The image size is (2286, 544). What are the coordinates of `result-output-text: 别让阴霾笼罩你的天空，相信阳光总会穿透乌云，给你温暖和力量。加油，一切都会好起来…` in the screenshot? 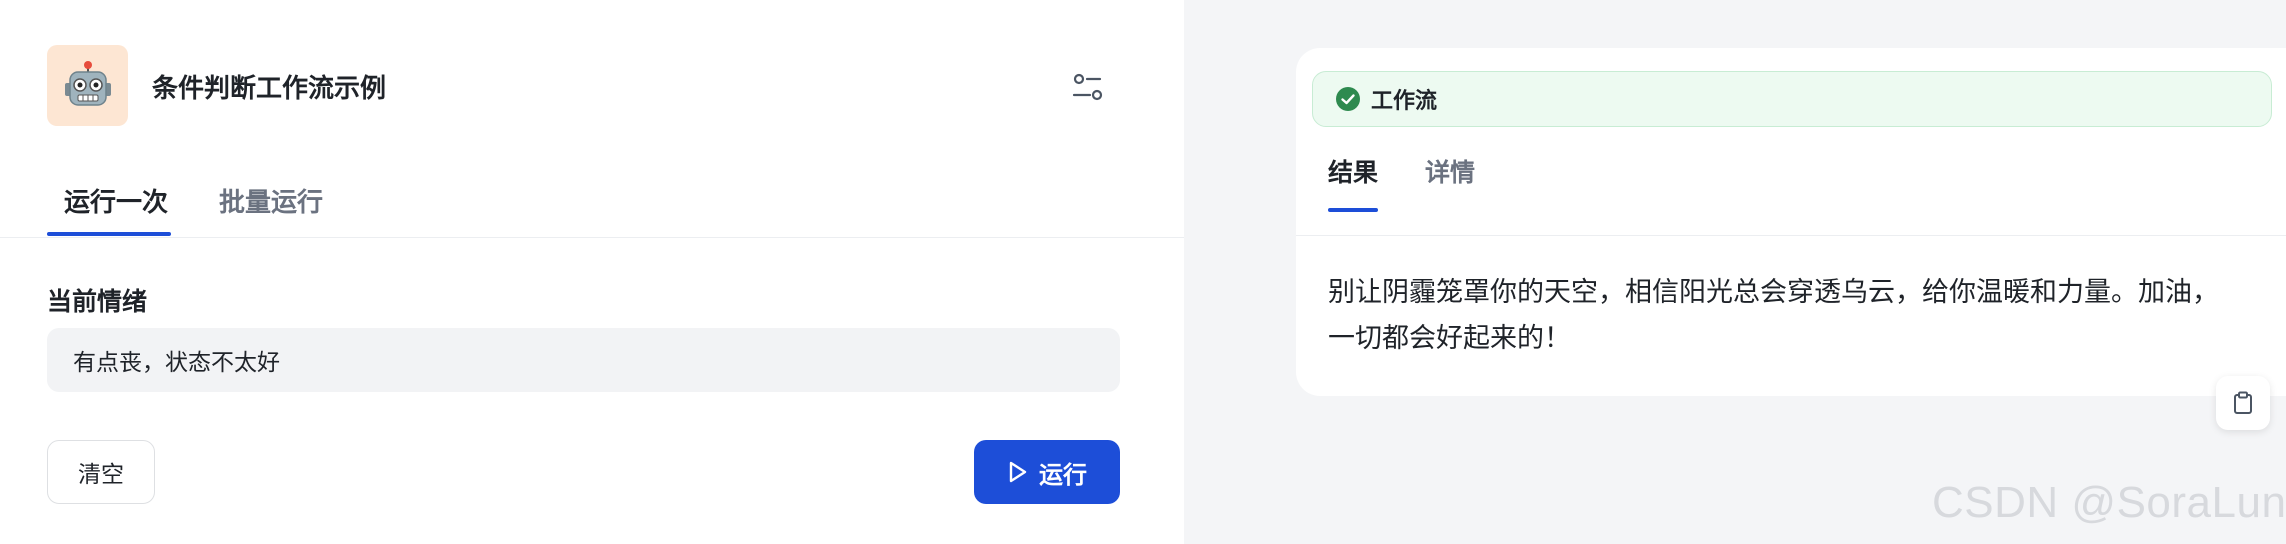 It's located at (1773, 315).